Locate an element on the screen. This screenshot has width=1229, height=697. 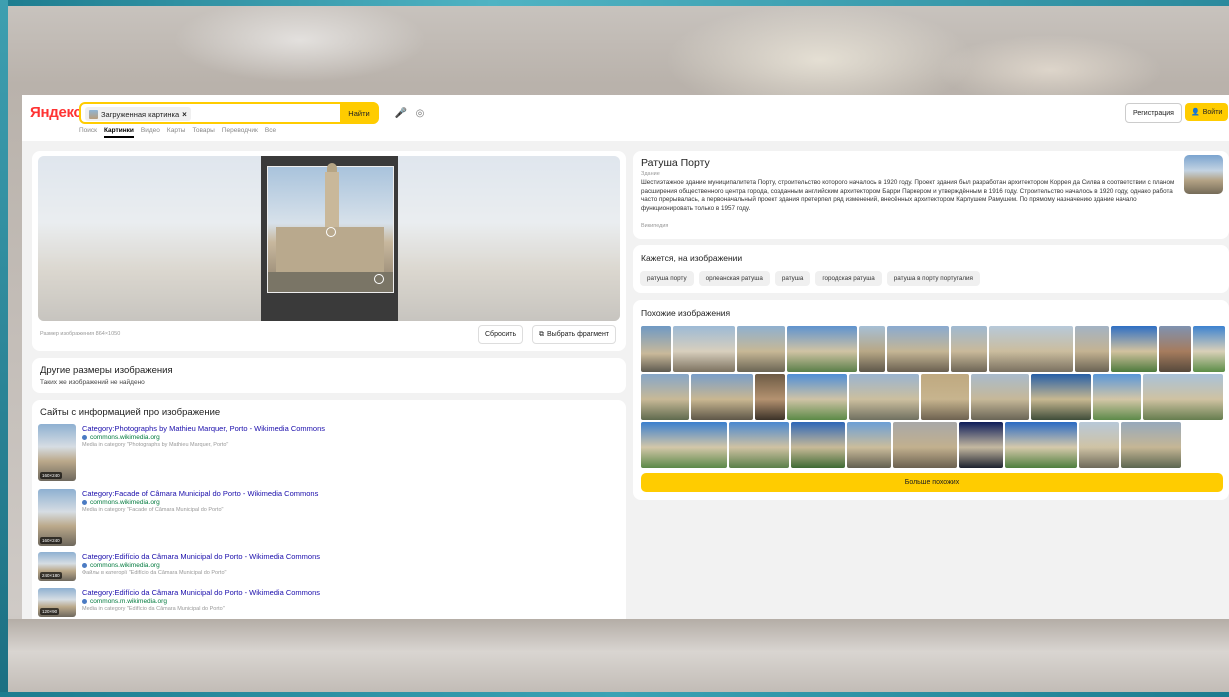
uploaded-image-chip: Загруженная картинка × is located at coordinates (138, 114).